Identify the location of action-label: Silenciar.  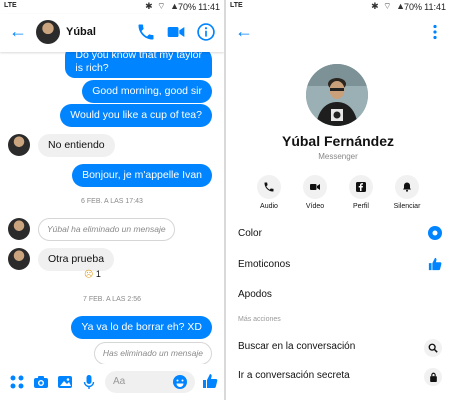
(407, 206).